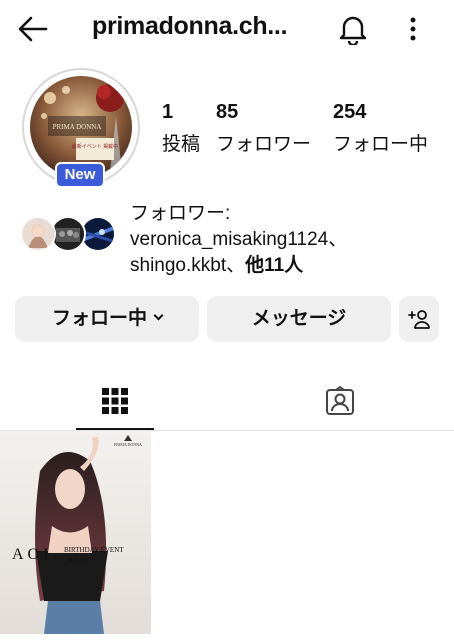 The width and height of the screenshot is (454, 640). Describe the element at coordinates (188, 265) in the screenshot. I see `followed-by-names-2: shingo.kkbt、` at that location.